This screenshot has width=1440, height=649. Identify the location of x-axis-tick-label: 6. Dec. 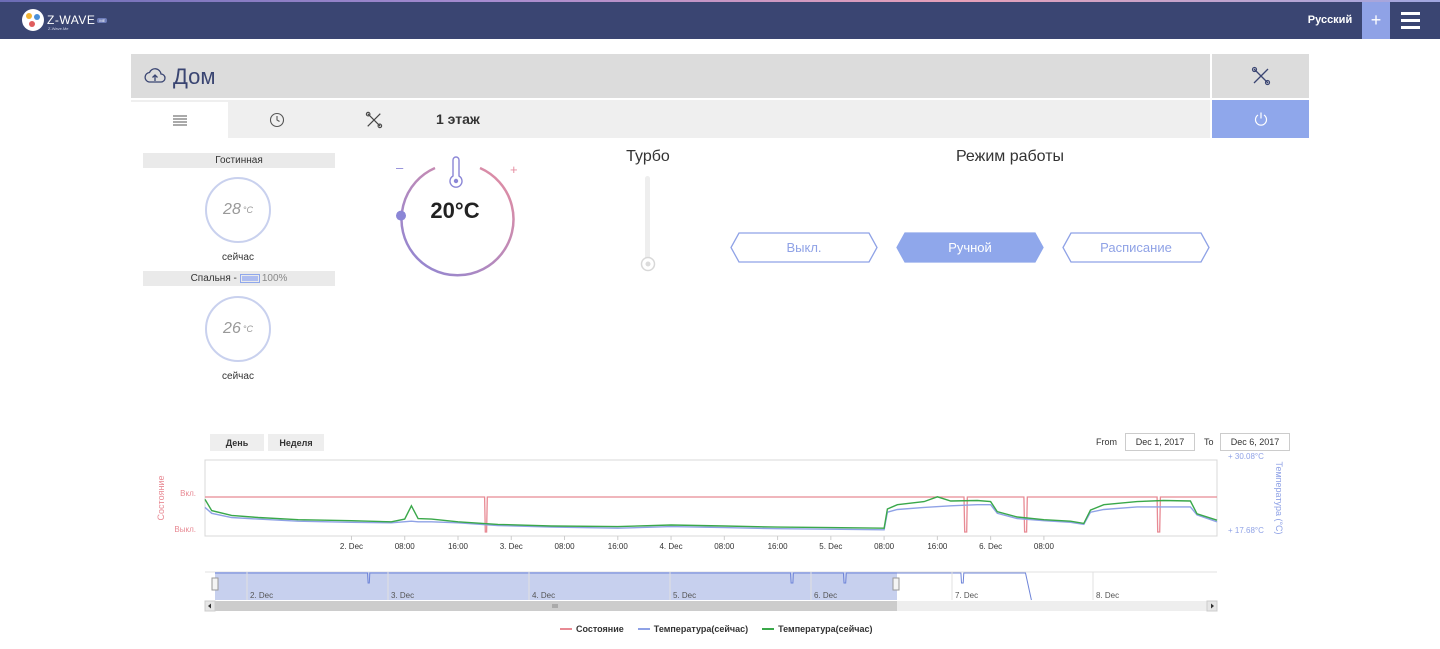
(990, 546).